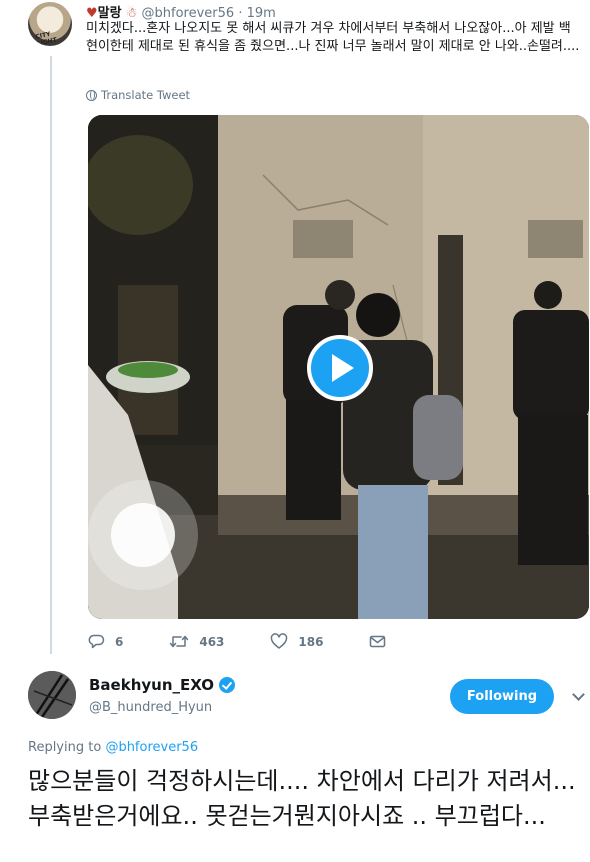 The width and height of the screenshot is (590, 862). What do you see at coordinates (261, 13) in the screenshot?
I see `timestamp: 19m` at bounding box center [261, 13].